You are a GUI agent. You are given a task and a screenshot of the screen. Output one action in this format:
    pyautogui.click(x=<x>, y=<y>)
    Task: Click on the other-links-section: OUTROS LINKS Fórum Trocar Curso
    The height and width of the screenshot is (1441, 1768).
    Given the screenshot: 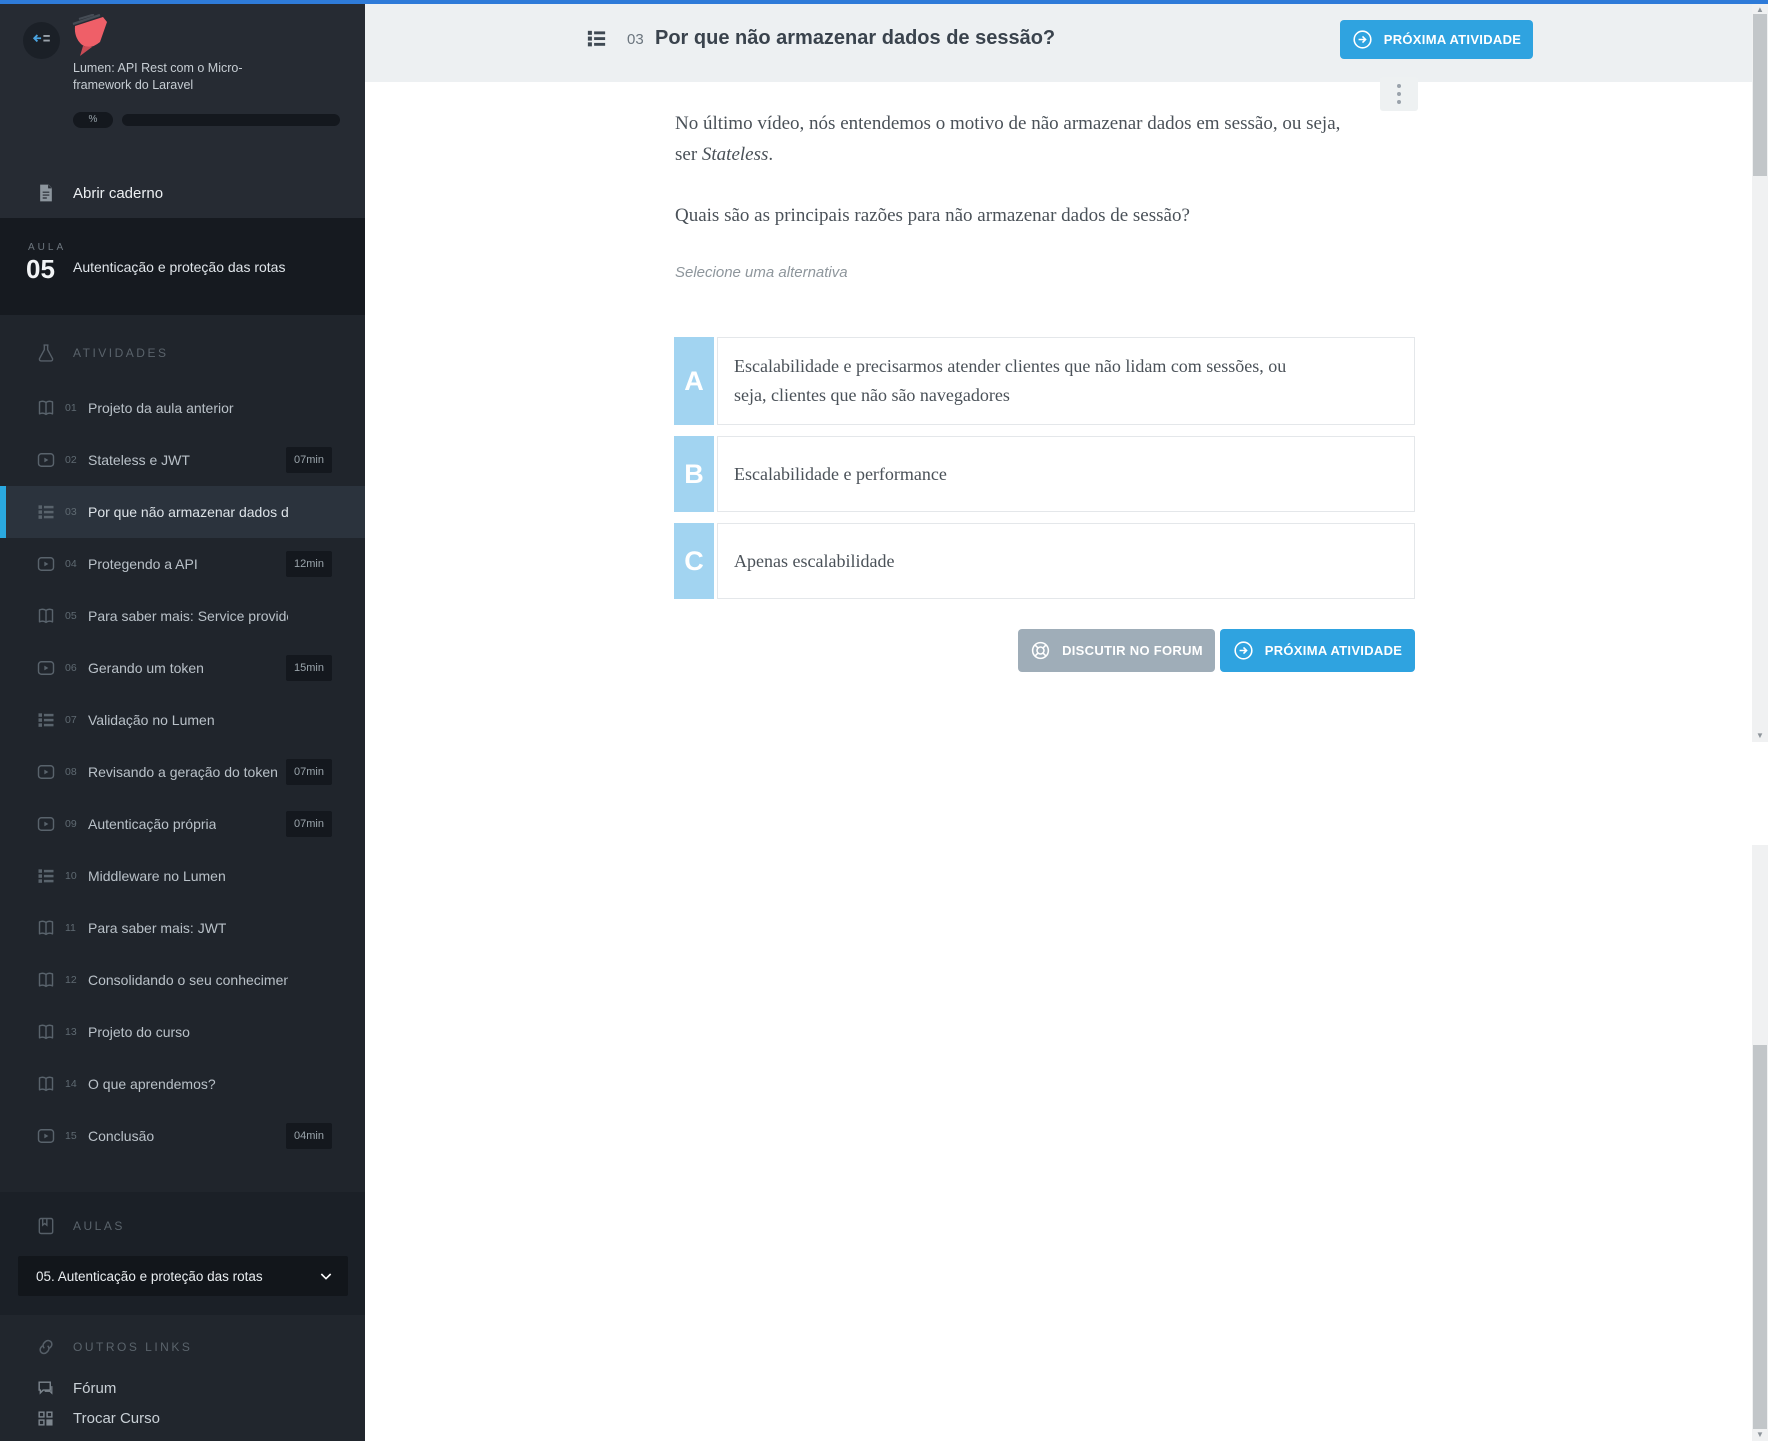 What is the action you would take?
    pyautogui.click(x=182, y=1378)
    